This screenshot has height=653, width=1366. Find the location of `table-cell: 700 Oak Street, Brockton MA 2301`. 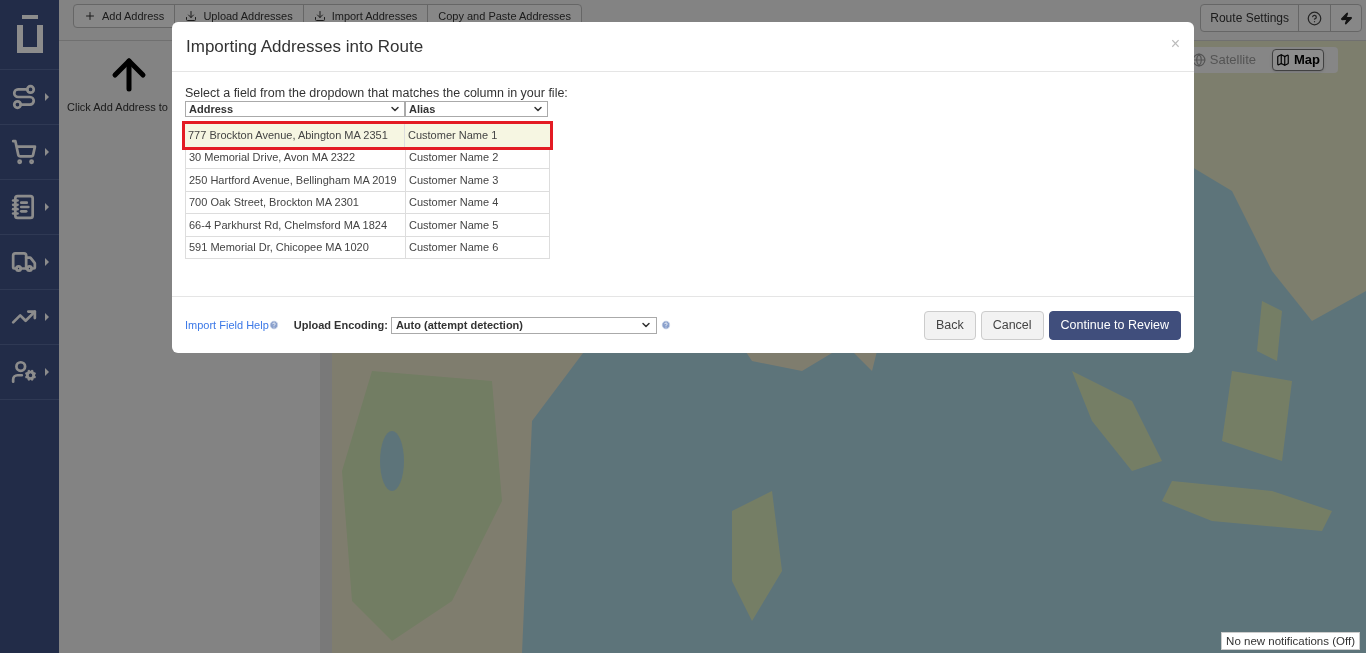

table-cell: 700 Oak Street, Brockton MA 2301 is located at coordinates (296, 202).